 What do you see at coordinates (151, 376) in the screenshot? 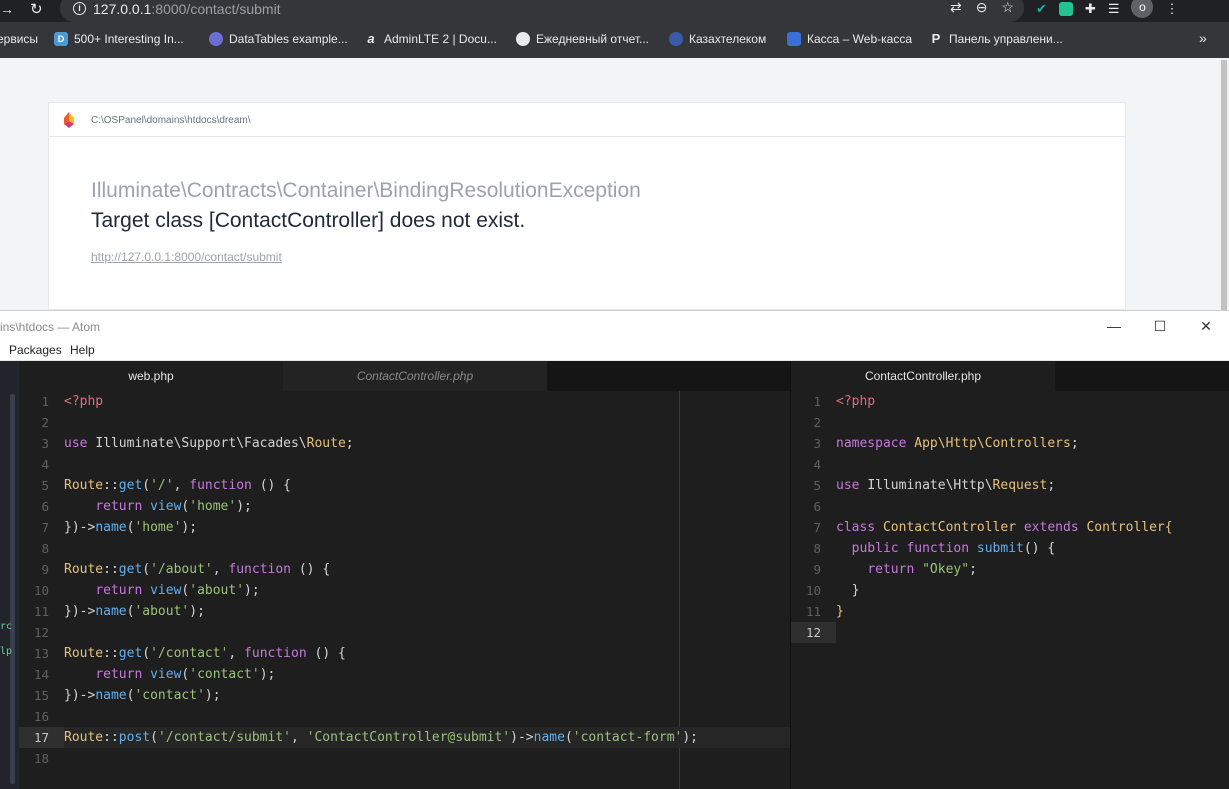
I see `tab-web-php: web.php` at bounding box center [151, 376].